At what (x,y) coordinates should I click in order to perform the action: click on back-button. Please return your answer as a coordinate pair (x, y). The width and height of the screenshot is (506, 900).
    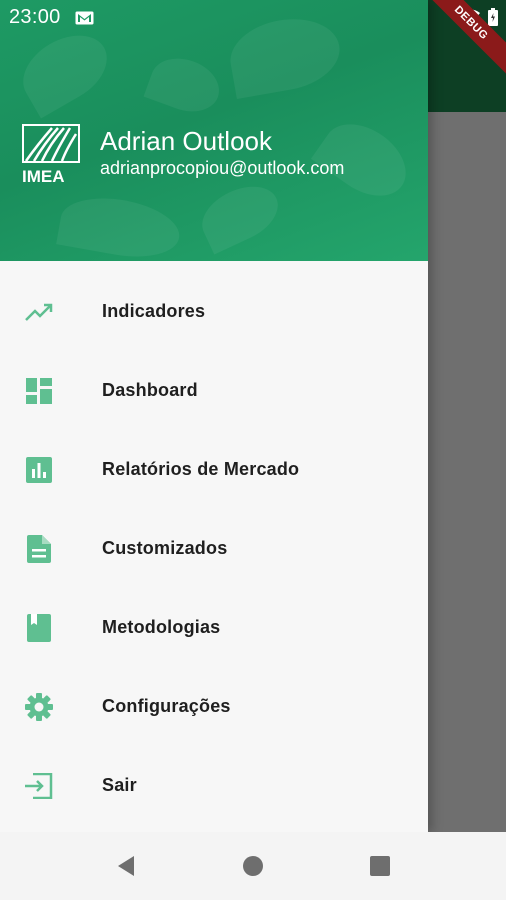
    Looking at the image, I should click on (126, 866).